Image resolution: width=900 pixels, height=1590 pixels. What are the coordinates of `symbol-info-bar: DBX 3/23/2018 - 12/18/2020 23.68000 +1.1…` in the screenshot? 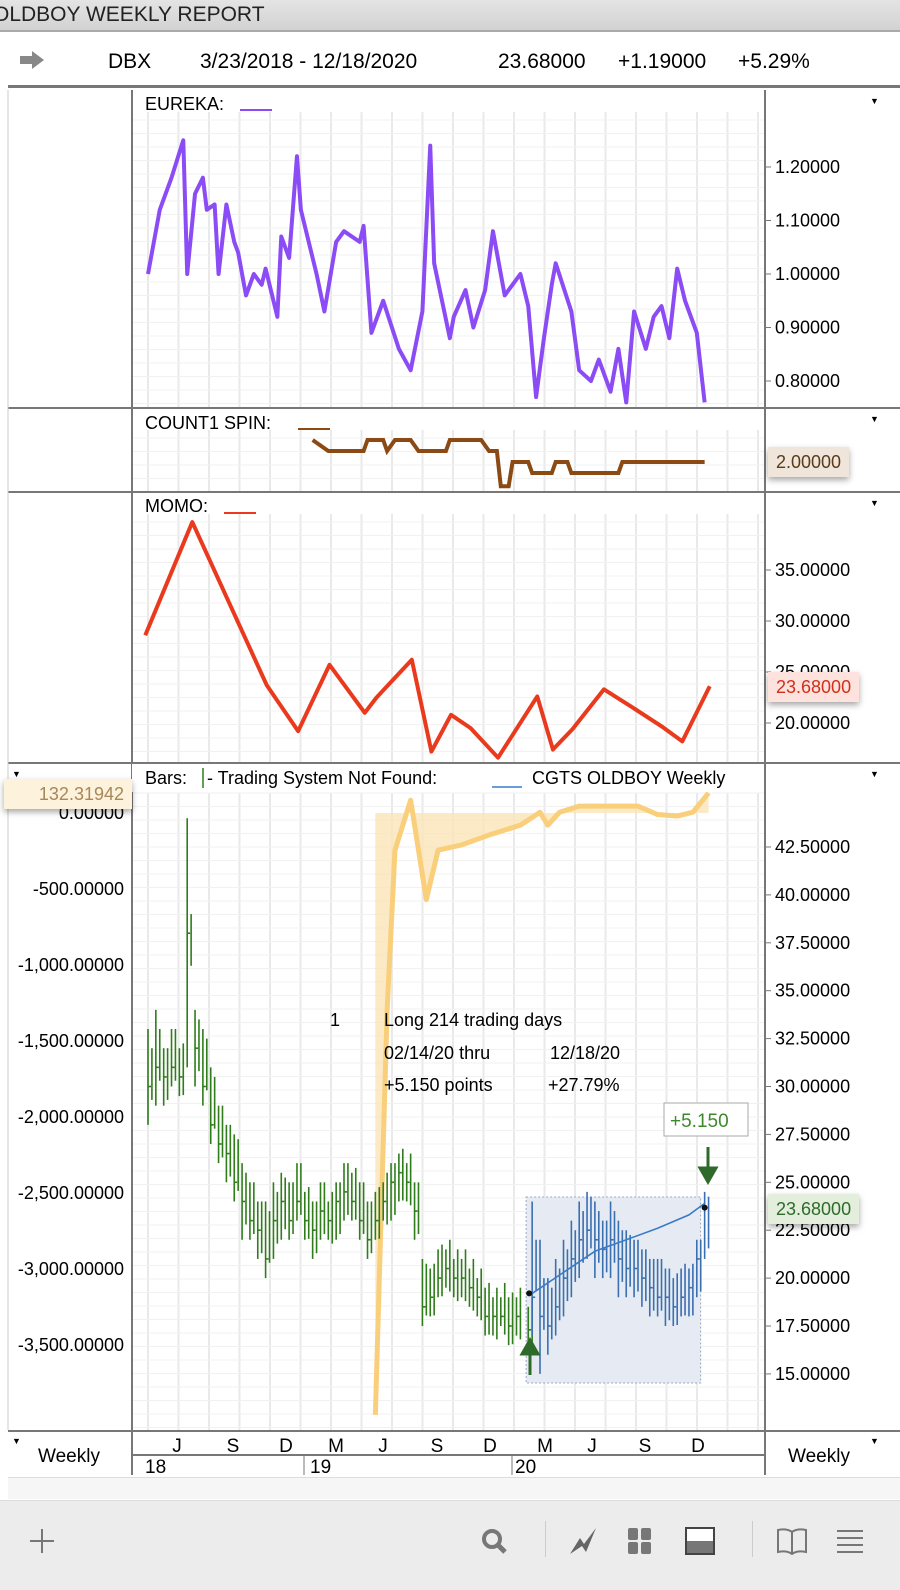 It's located at (454, 61).